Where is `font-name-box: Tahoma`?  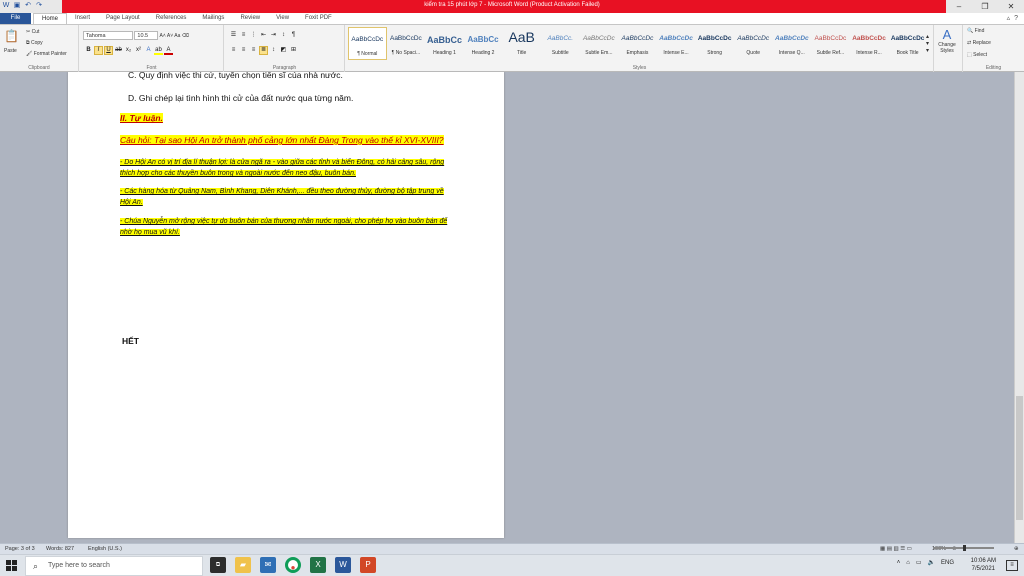 font-name-box: Tahoma is located at coordinates (108, 35).